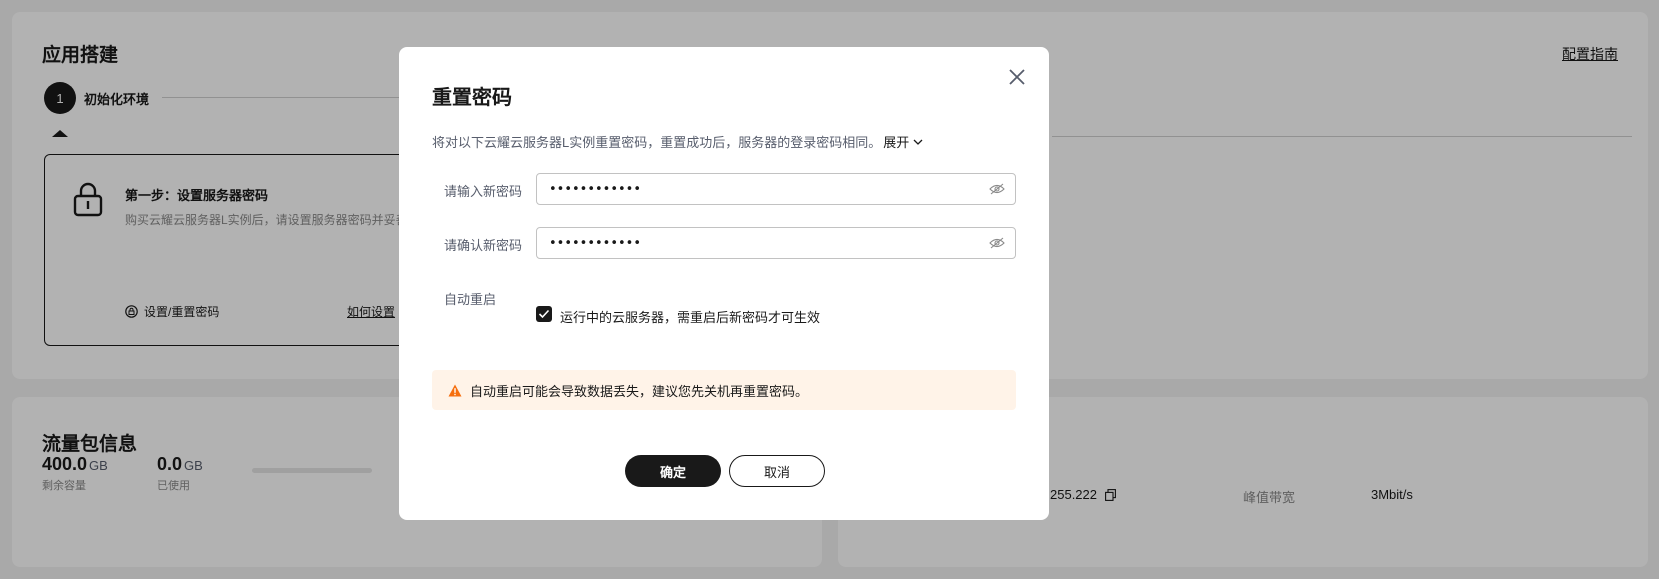 The height and width of the screenshot is (579, 1659). What do you see at coordinates (673, 471) in the screenshot?
I see `confirm-button: 确定` at bounding box center [673, 471].